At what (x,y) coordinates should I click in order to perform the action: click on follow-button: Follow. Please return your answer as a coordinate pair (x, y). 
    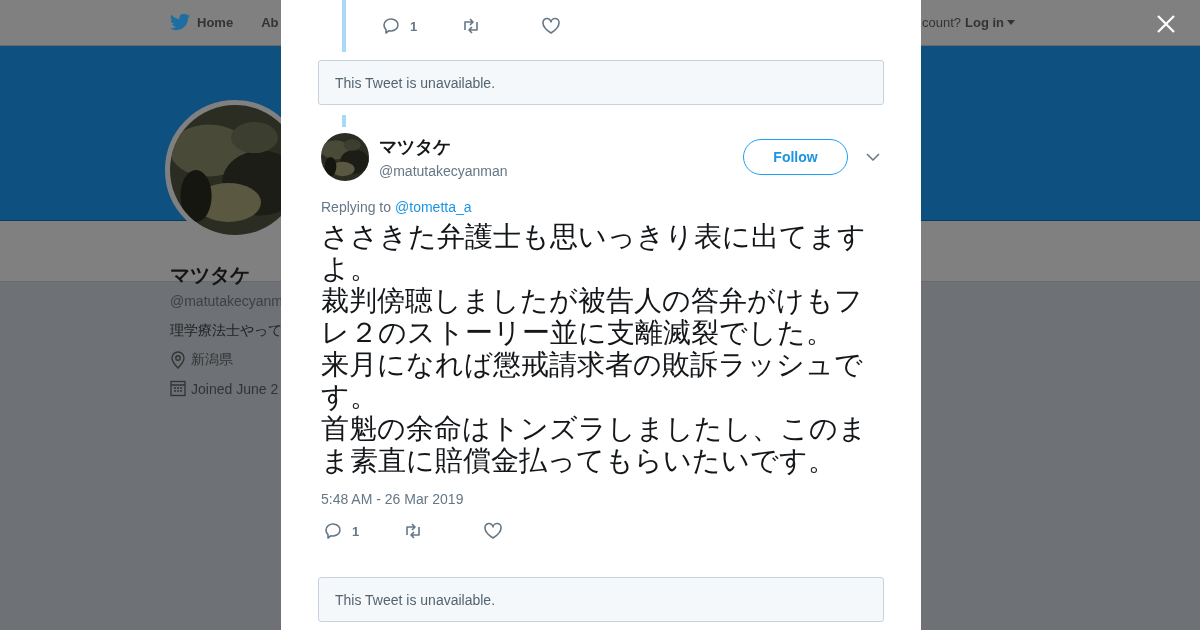
    Looking at the image, I should click on (795, 157).